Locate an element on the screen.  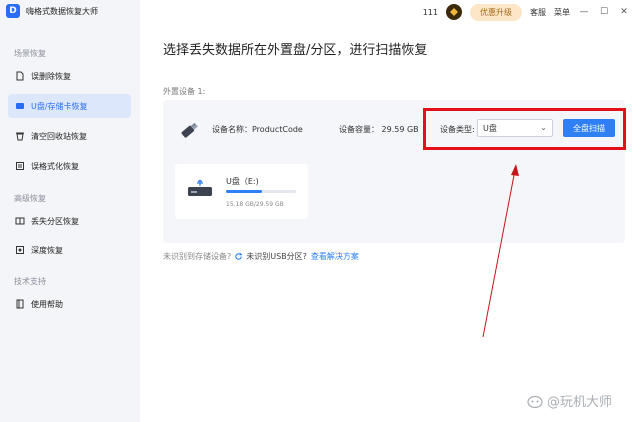
sidebar-item-usb-recovery: U盘/存储卡恢复 is located at coordinates (69, 106).